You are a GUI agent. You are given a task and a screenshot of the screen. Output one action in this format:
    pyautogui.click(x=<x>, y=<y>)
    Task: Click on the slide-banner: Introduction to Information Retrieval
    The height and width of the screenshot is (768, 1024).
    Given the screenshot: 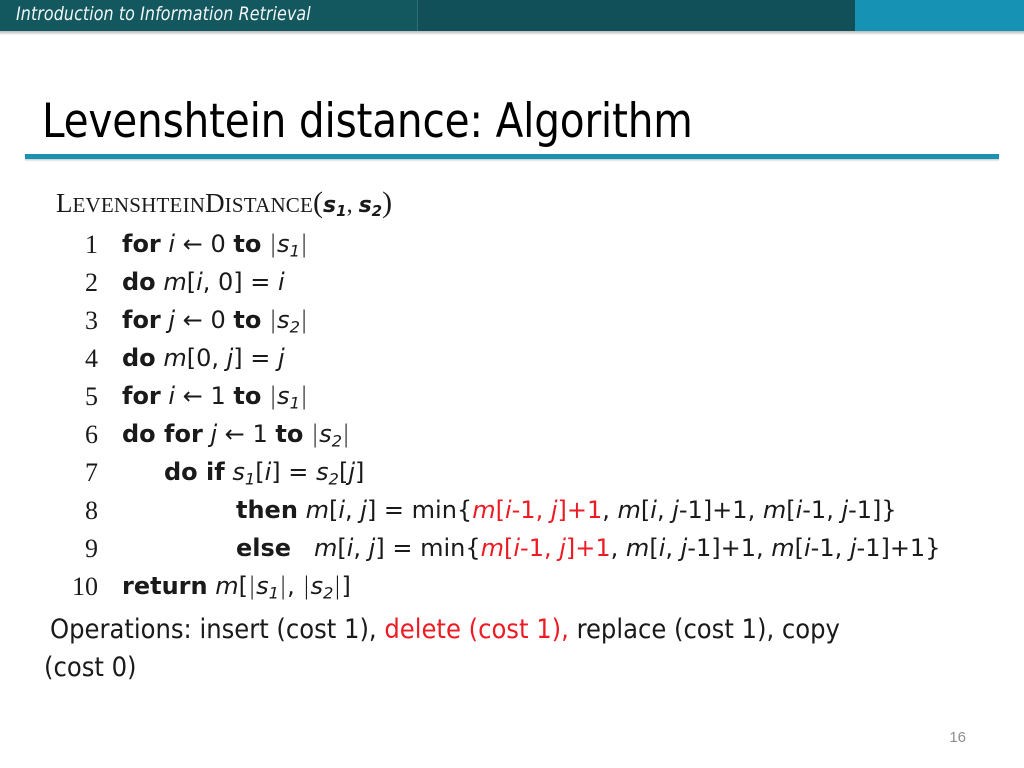 What is the action you would take?
    pyautogui.click(x=512, y=15)
    